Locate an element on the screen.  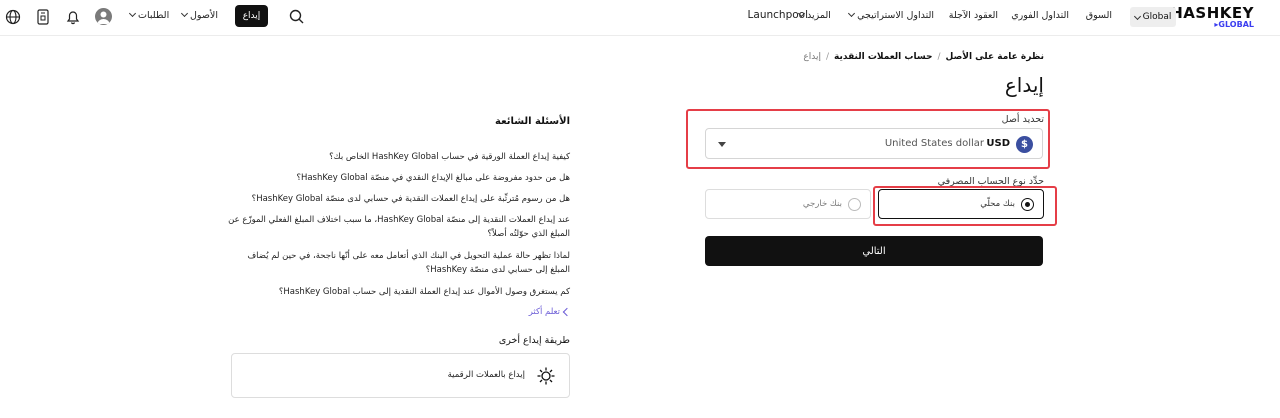
assets-menu: الأصول is located at coordinates (199, 15).